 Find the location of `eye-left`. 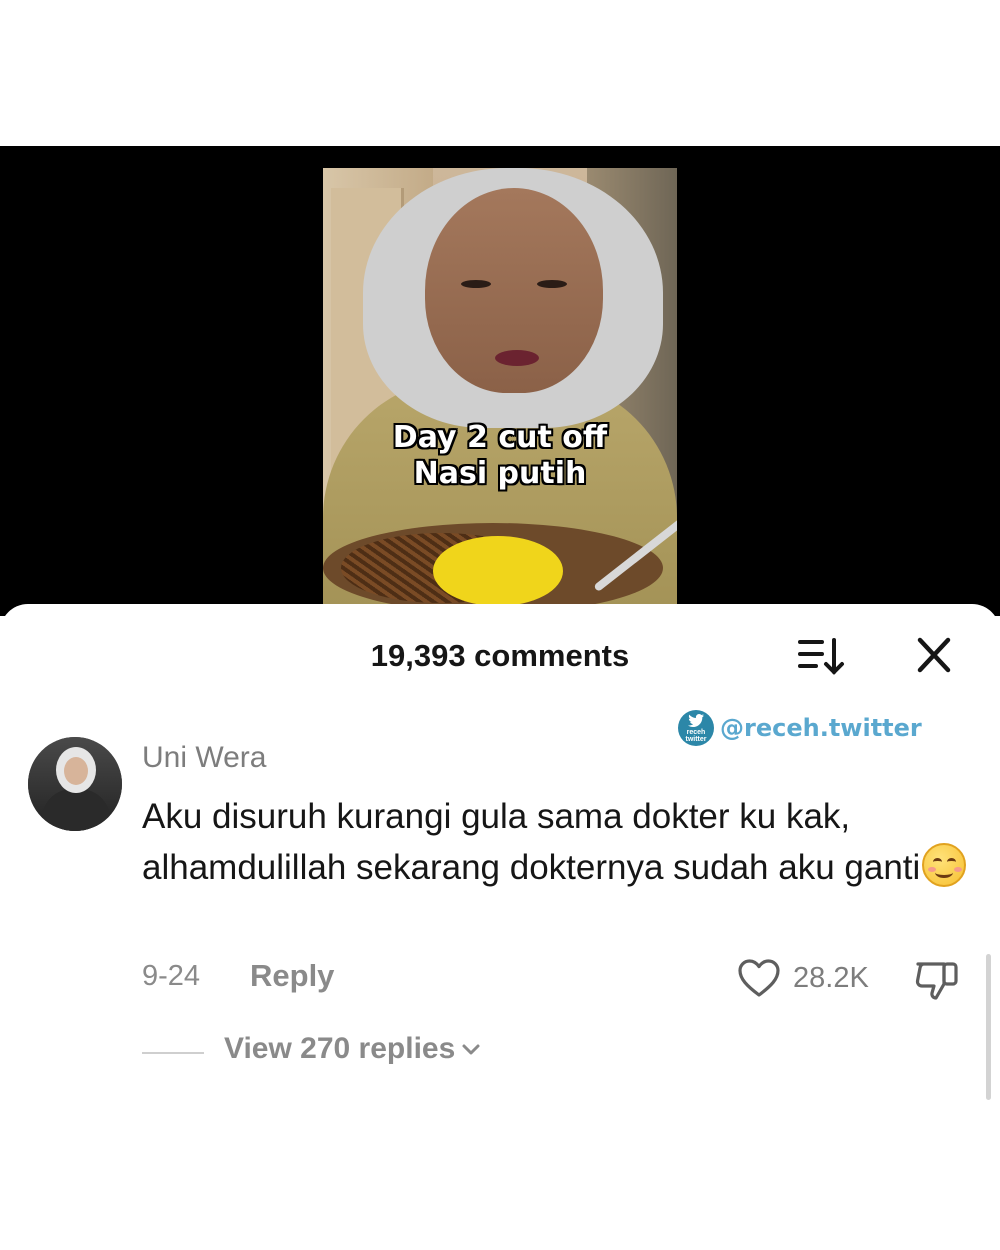

eye-left is located at coordinates (476, 284).